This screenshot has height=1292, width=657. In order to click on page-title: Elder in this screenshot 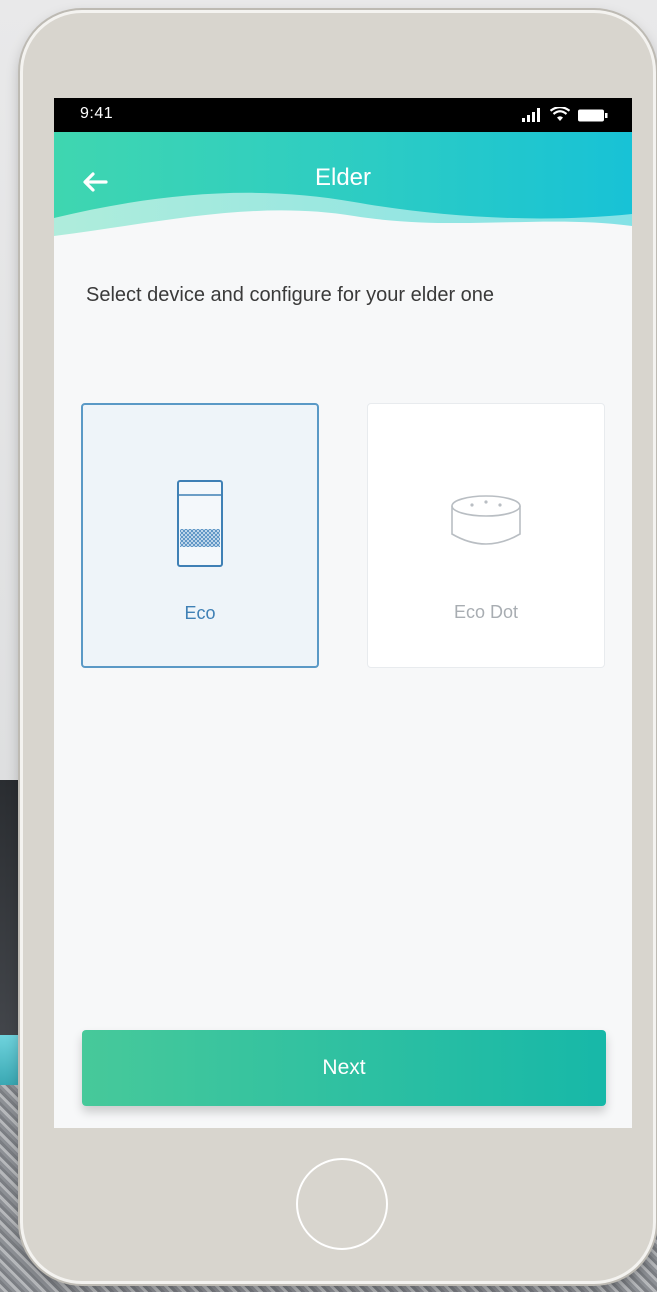, I will do `click(343, 177)`.